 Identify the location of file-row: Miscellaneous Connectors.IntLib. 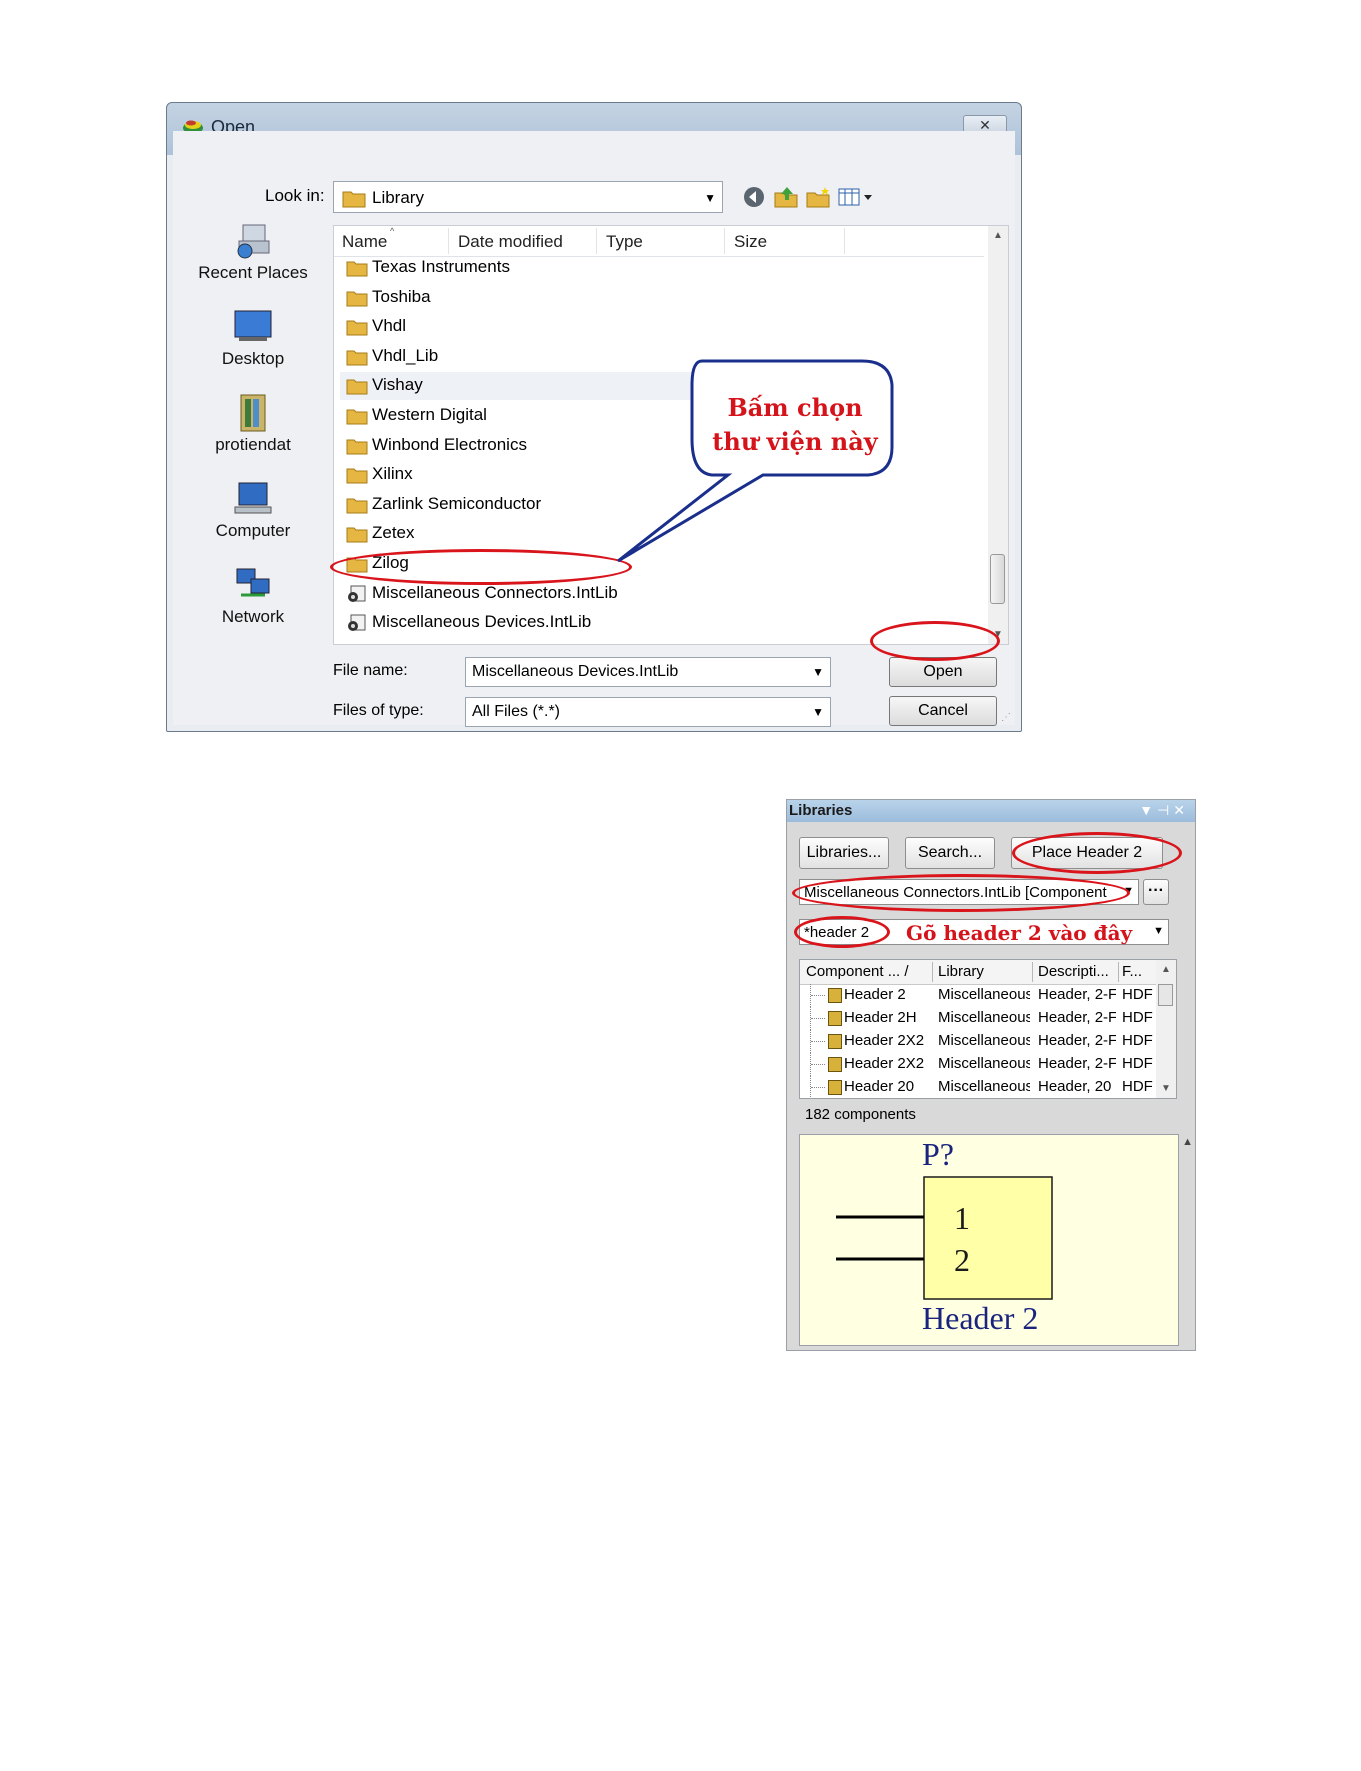
(520, 594).